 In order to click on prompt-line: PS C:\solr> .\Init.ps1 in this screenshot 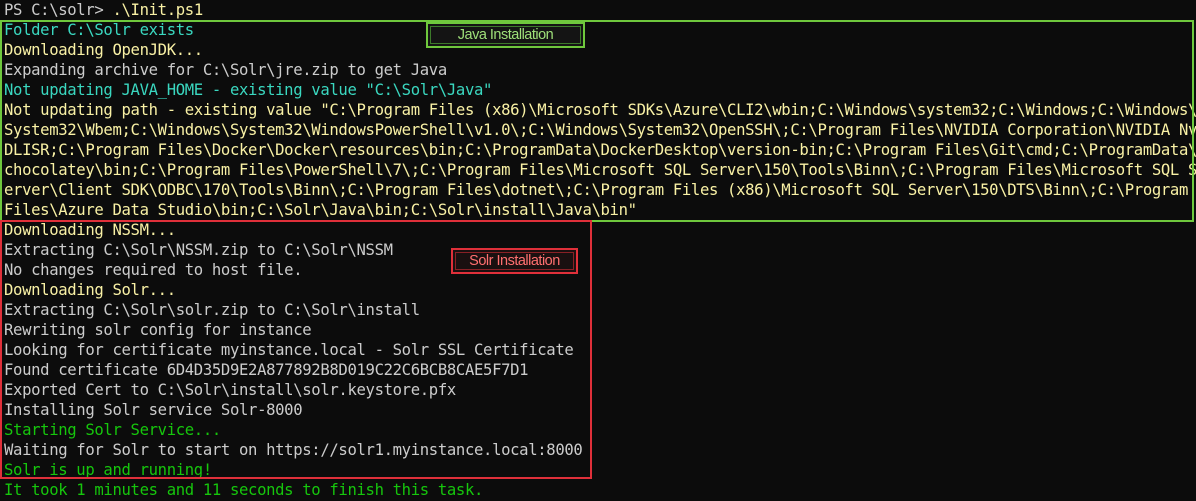, I will do `click(103, 10)`.